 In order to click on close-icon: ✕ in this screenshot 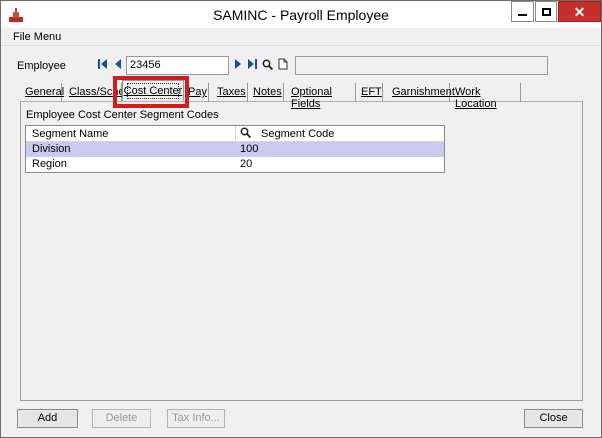, I will do `click(579, 11)`.